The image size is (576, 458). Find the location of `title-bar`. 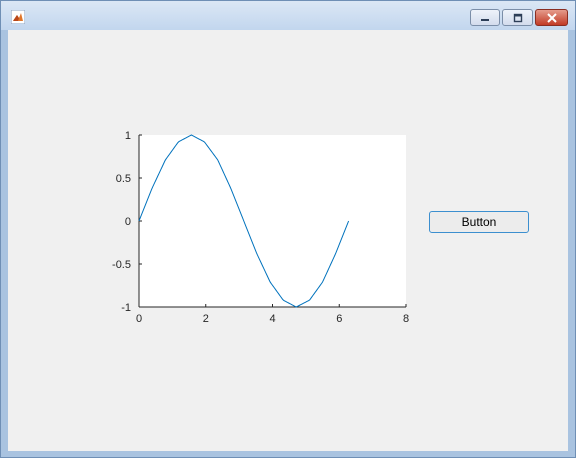

title-bar is located at coordinates (288, 15).